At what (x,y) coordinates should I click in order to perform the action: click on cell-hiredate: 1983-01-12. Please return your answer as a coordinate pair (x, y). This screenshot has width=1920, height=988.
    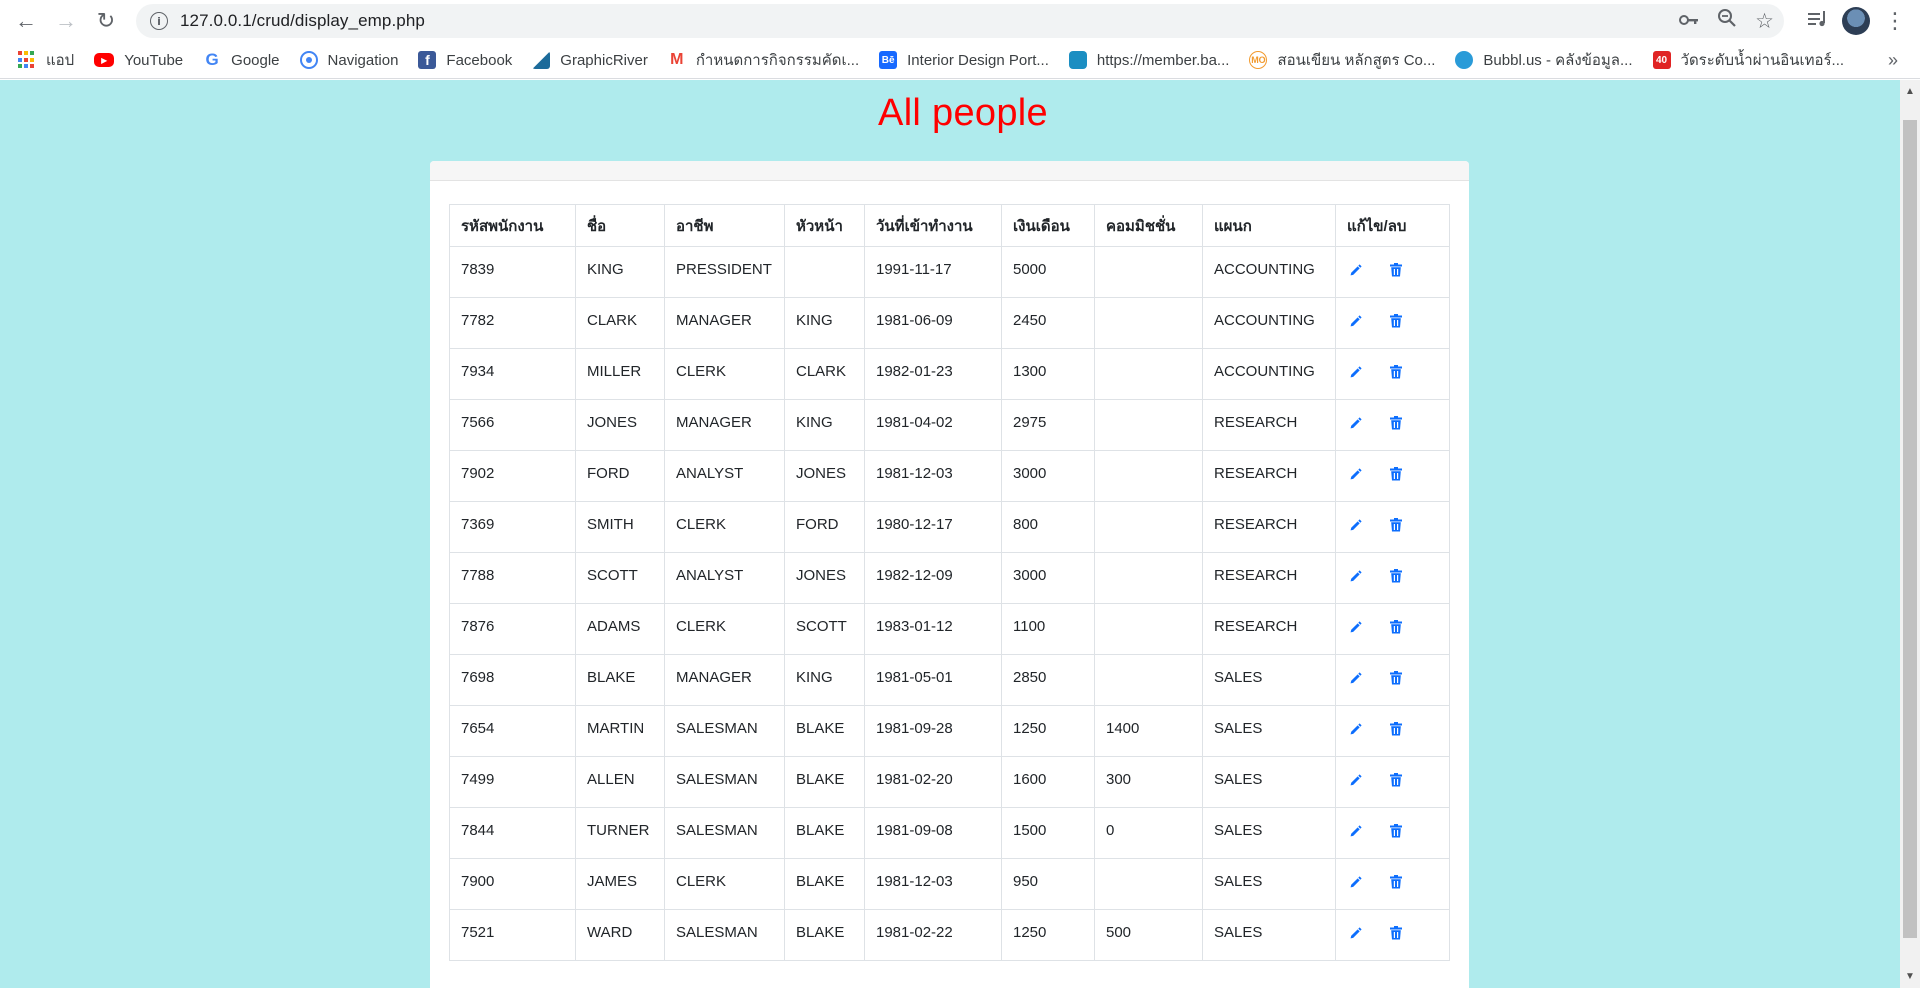
    Looking at the image, I should click on (933, 629).